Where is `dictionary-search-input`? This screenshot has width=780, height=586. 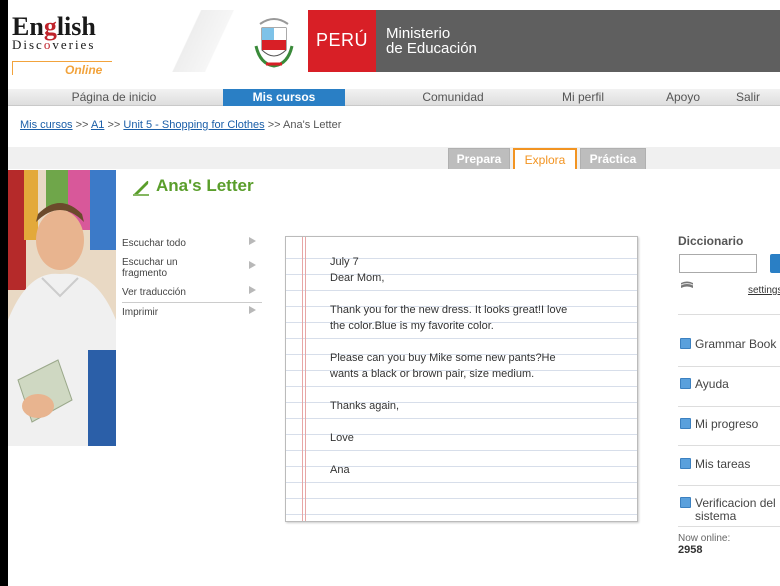
dictionary-search-input is located at coordinates (718, 263).